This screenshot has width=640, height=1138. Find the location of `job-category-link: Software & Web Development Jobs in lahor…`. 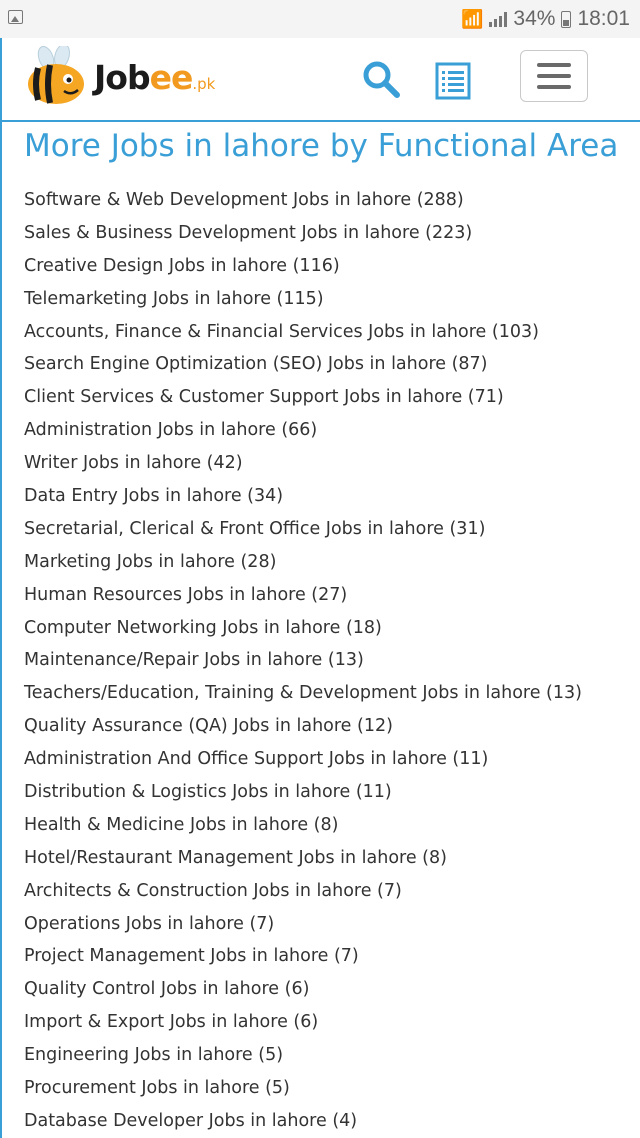

job-category-link: Software & Web Development Jobs in lahor… is located at coordinates (303, 200).